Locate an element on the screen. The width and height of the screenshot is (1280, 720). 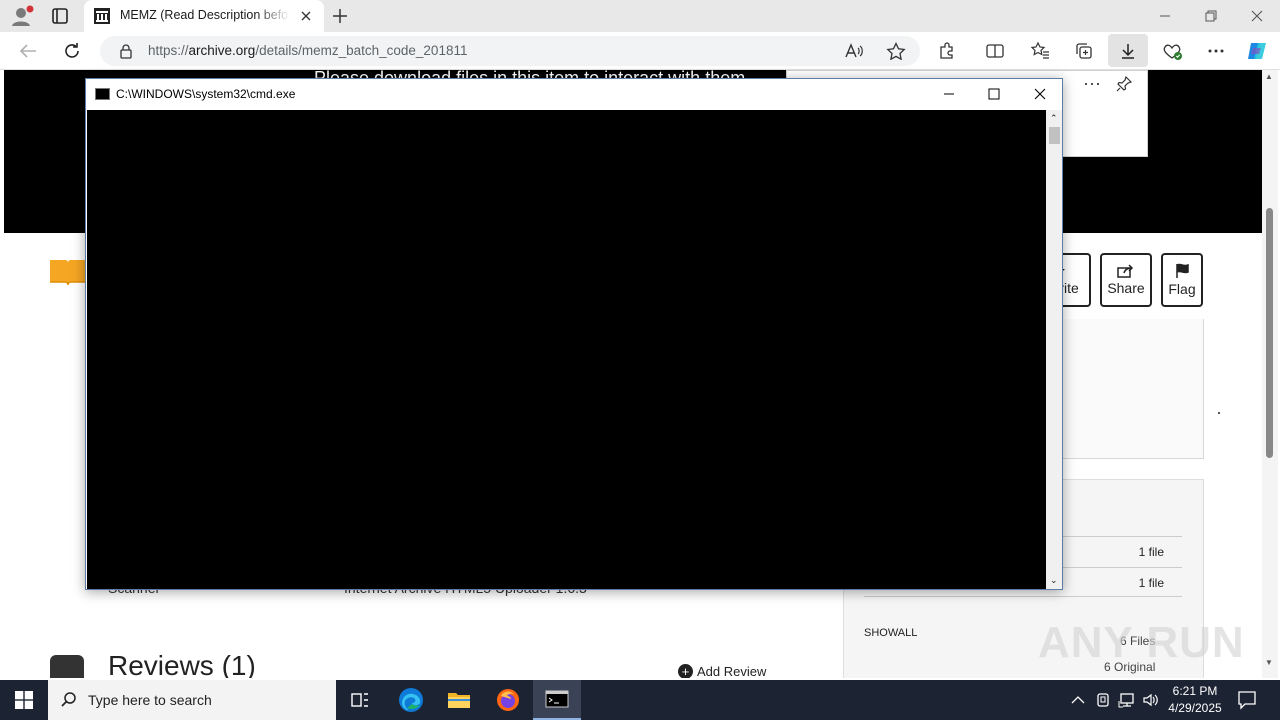
add-review-label: Add Review is located at coordinates (732, 671).